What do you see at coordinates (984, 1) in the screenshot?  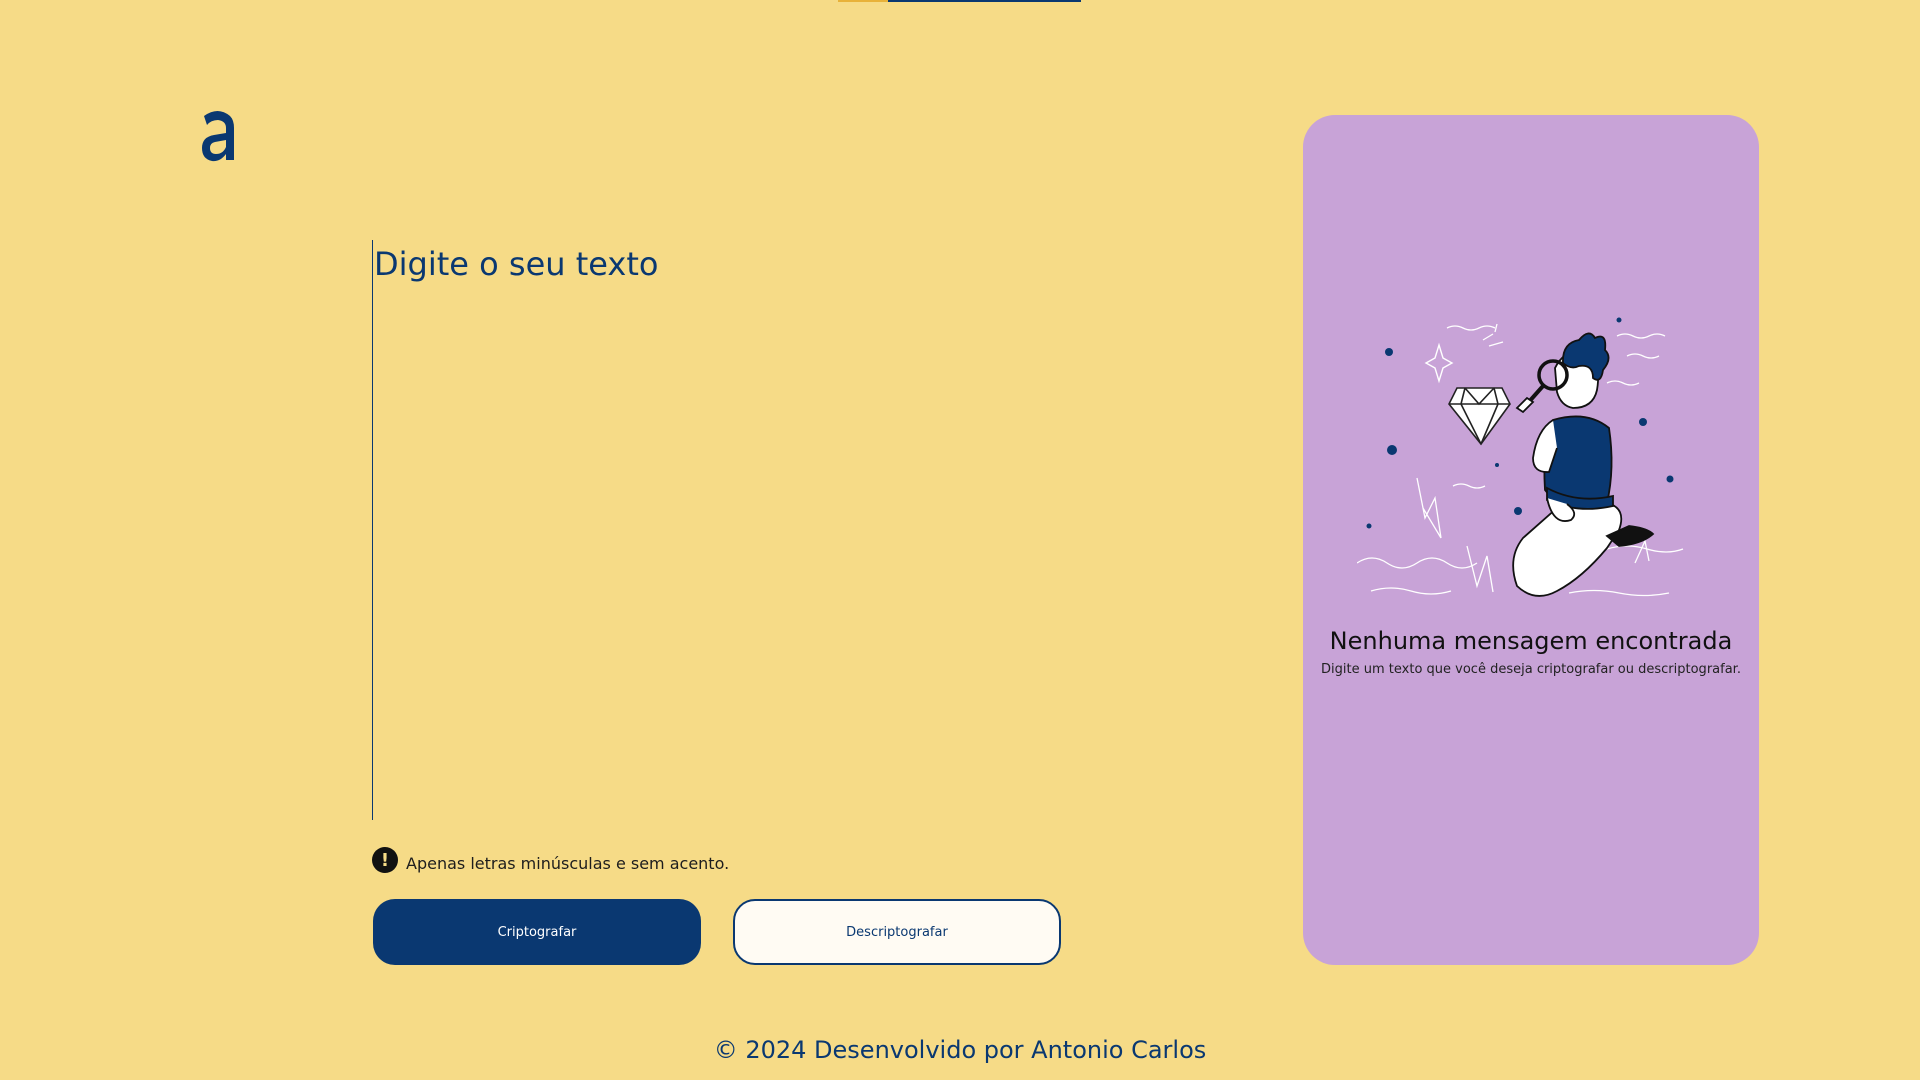 I see `top-strip-bar` at bounding box center [984, 1].